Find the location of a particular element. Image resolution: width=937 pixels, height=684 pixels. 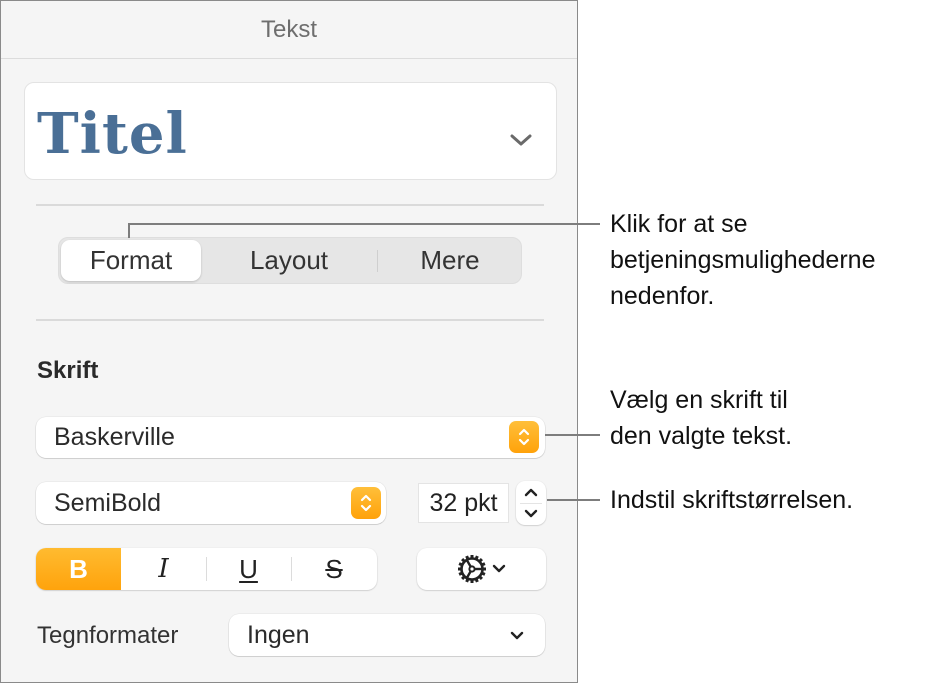

character-styles-label: Tegnformater is located at coordinates (108, 635).